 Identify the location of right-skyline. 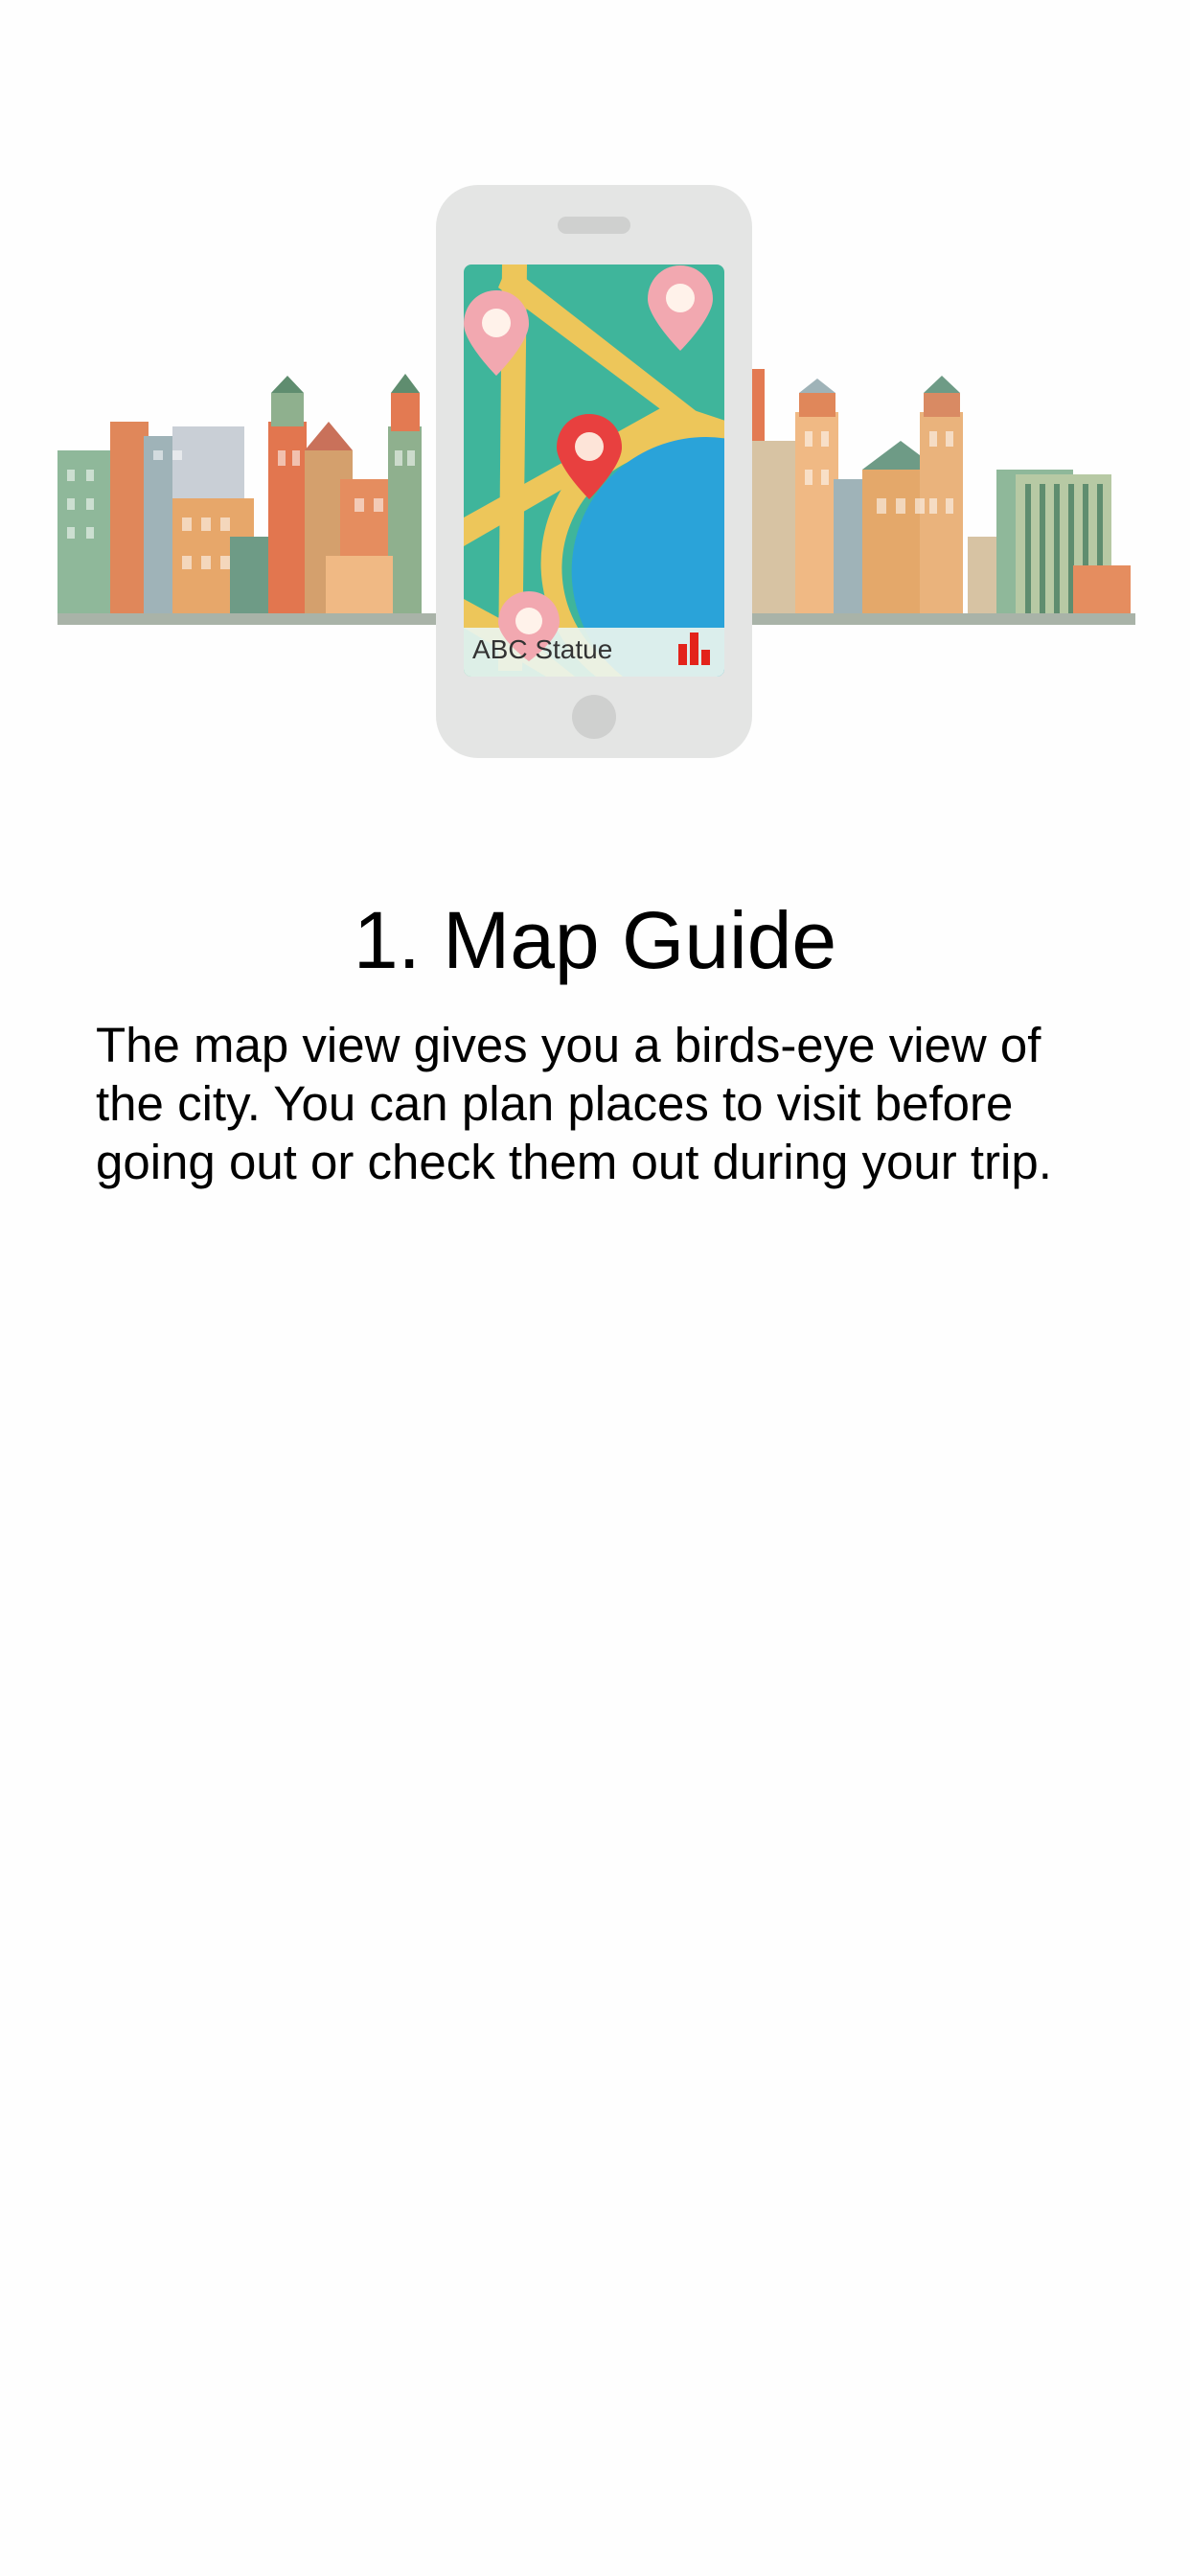
(939, 497).